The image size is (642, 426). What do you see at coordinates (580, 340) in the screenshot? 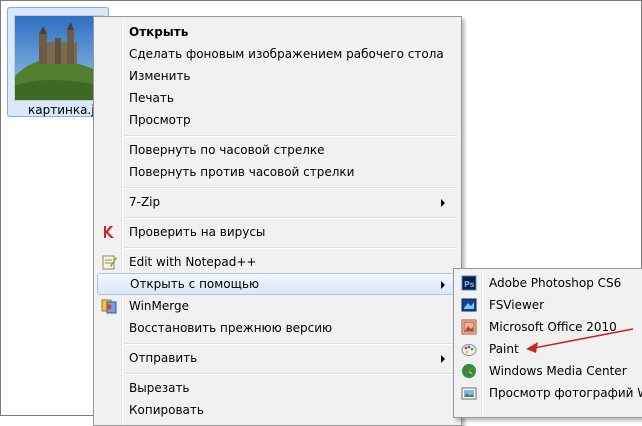
I see `annotation-arrow` at bounding box center [580, 340].